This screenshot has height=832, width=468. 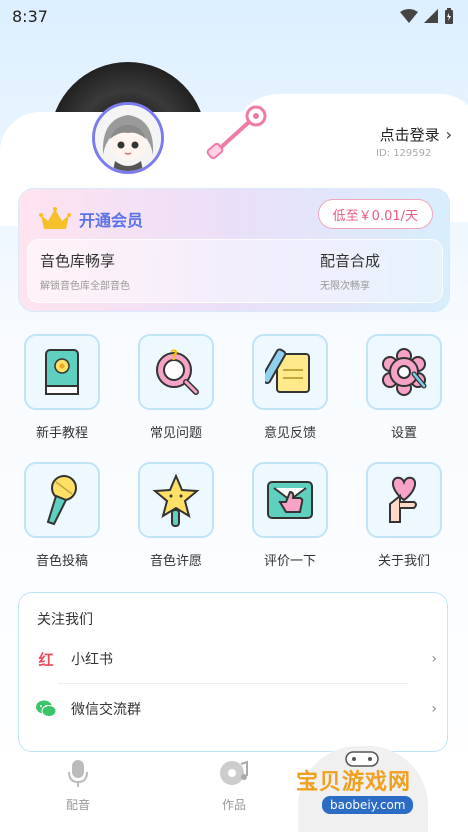 I want to click on menu-label: 关于我们, so click(x=403, y=561).